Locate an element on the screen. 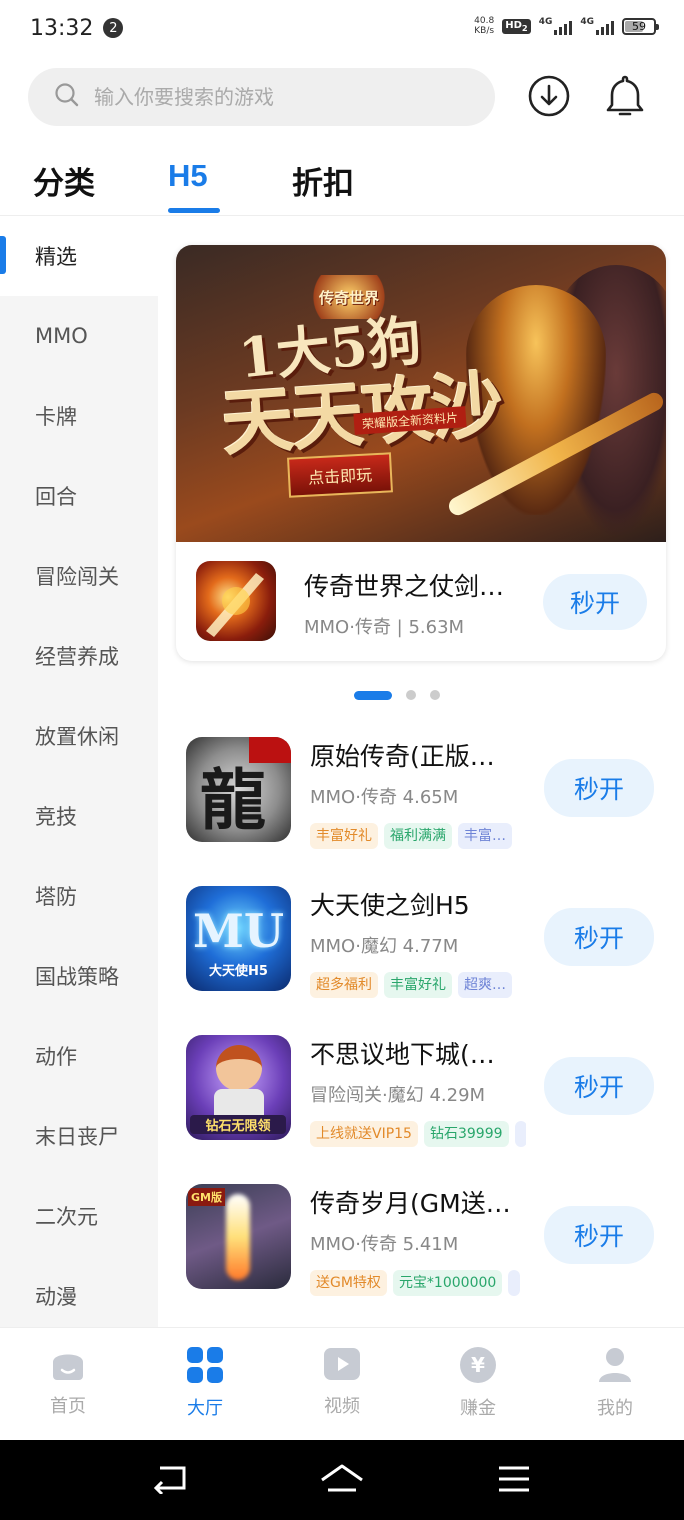 Image resolution: width=684 pixels, height=1520 pixels. nav-label: 大厅 is located at coordinates (205, 1408).